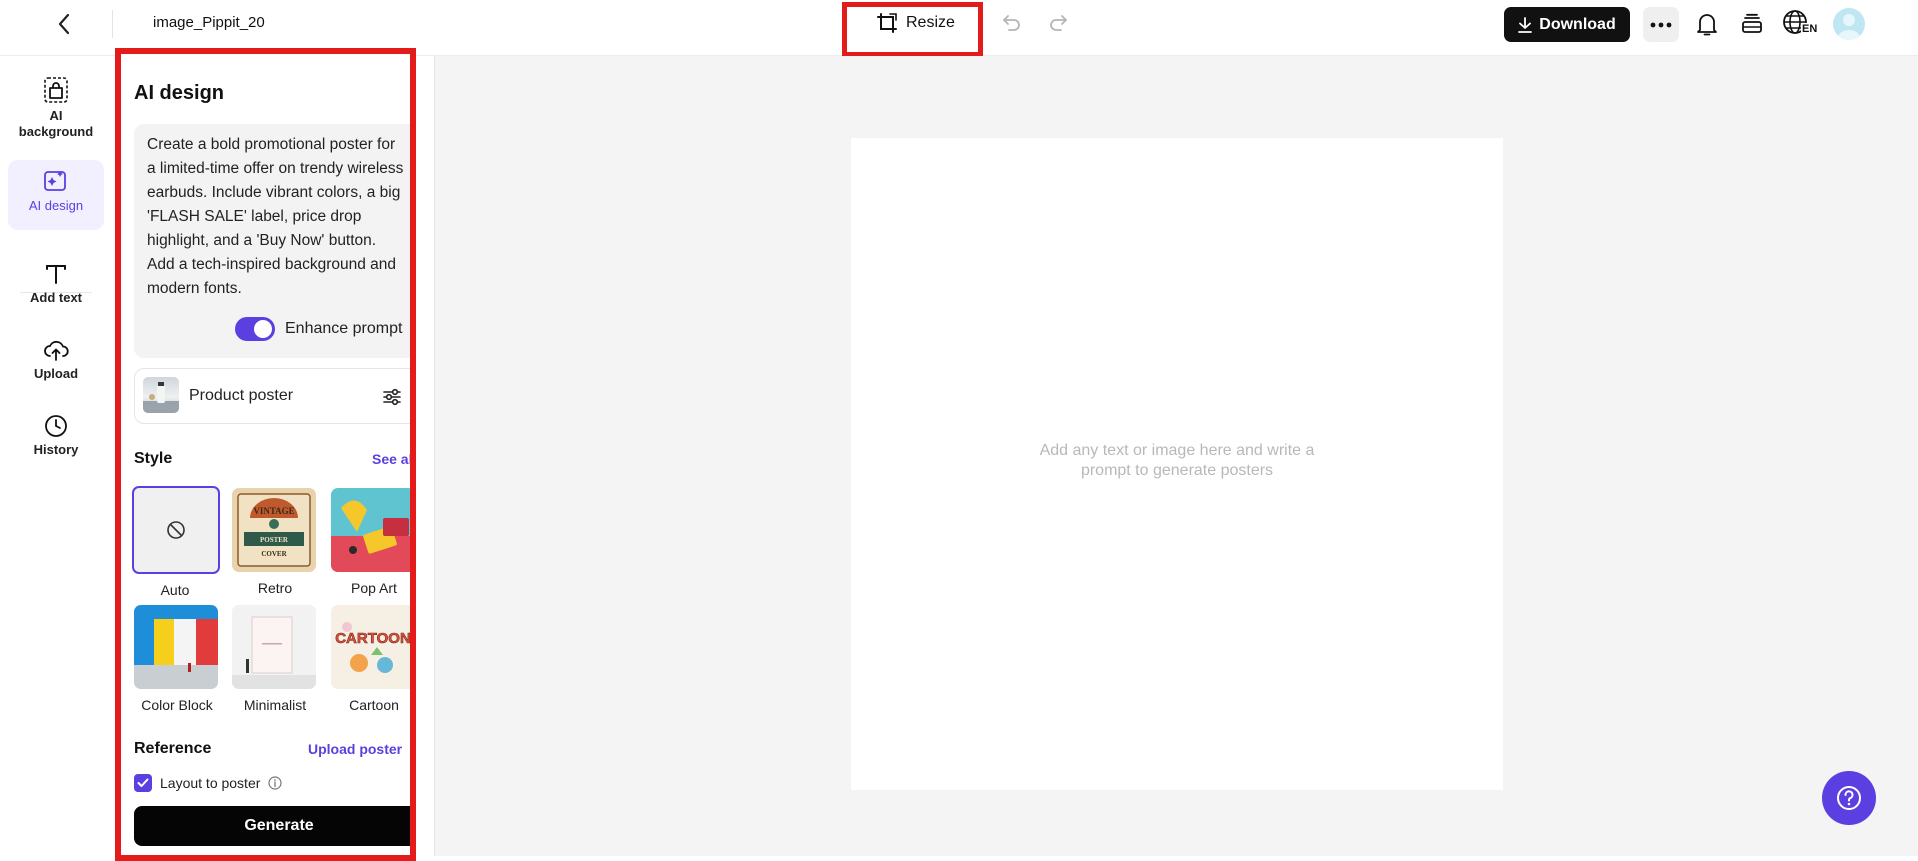 The height and width of the screenshot is (861, 1918). I want to click on resize-button: Resize, so click(915, 23).